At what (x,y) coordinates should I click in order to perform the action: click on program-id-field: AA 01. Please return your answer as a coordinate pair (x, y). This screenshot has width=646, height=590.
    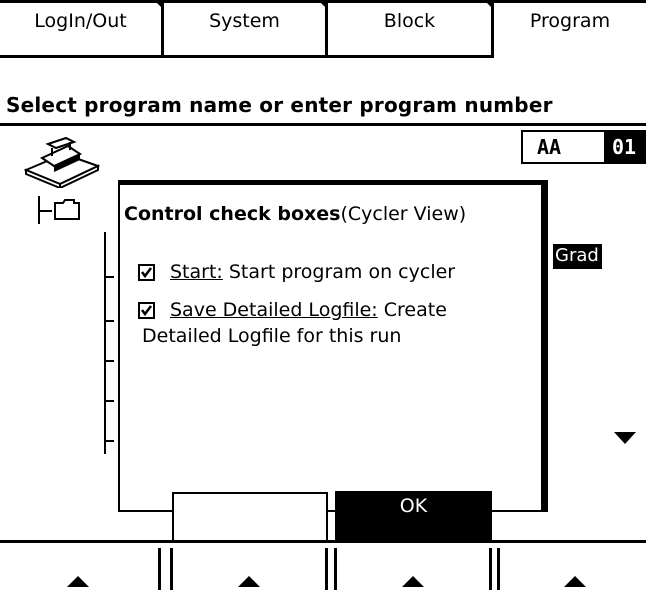
    Looking at the image, I should click on (583, 147).